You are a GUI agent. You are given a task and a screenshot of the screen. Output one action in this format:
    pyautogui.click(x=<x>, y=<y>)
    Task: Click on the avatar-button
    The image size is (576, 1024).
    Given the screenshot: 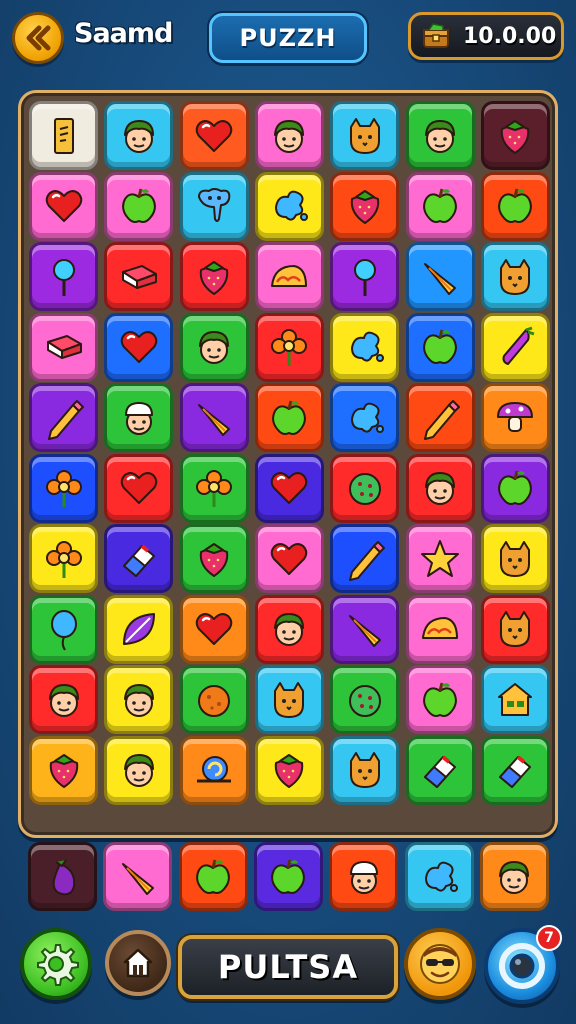 What is the action you would take?
    pyautogui.click(x=440, y=964)
    